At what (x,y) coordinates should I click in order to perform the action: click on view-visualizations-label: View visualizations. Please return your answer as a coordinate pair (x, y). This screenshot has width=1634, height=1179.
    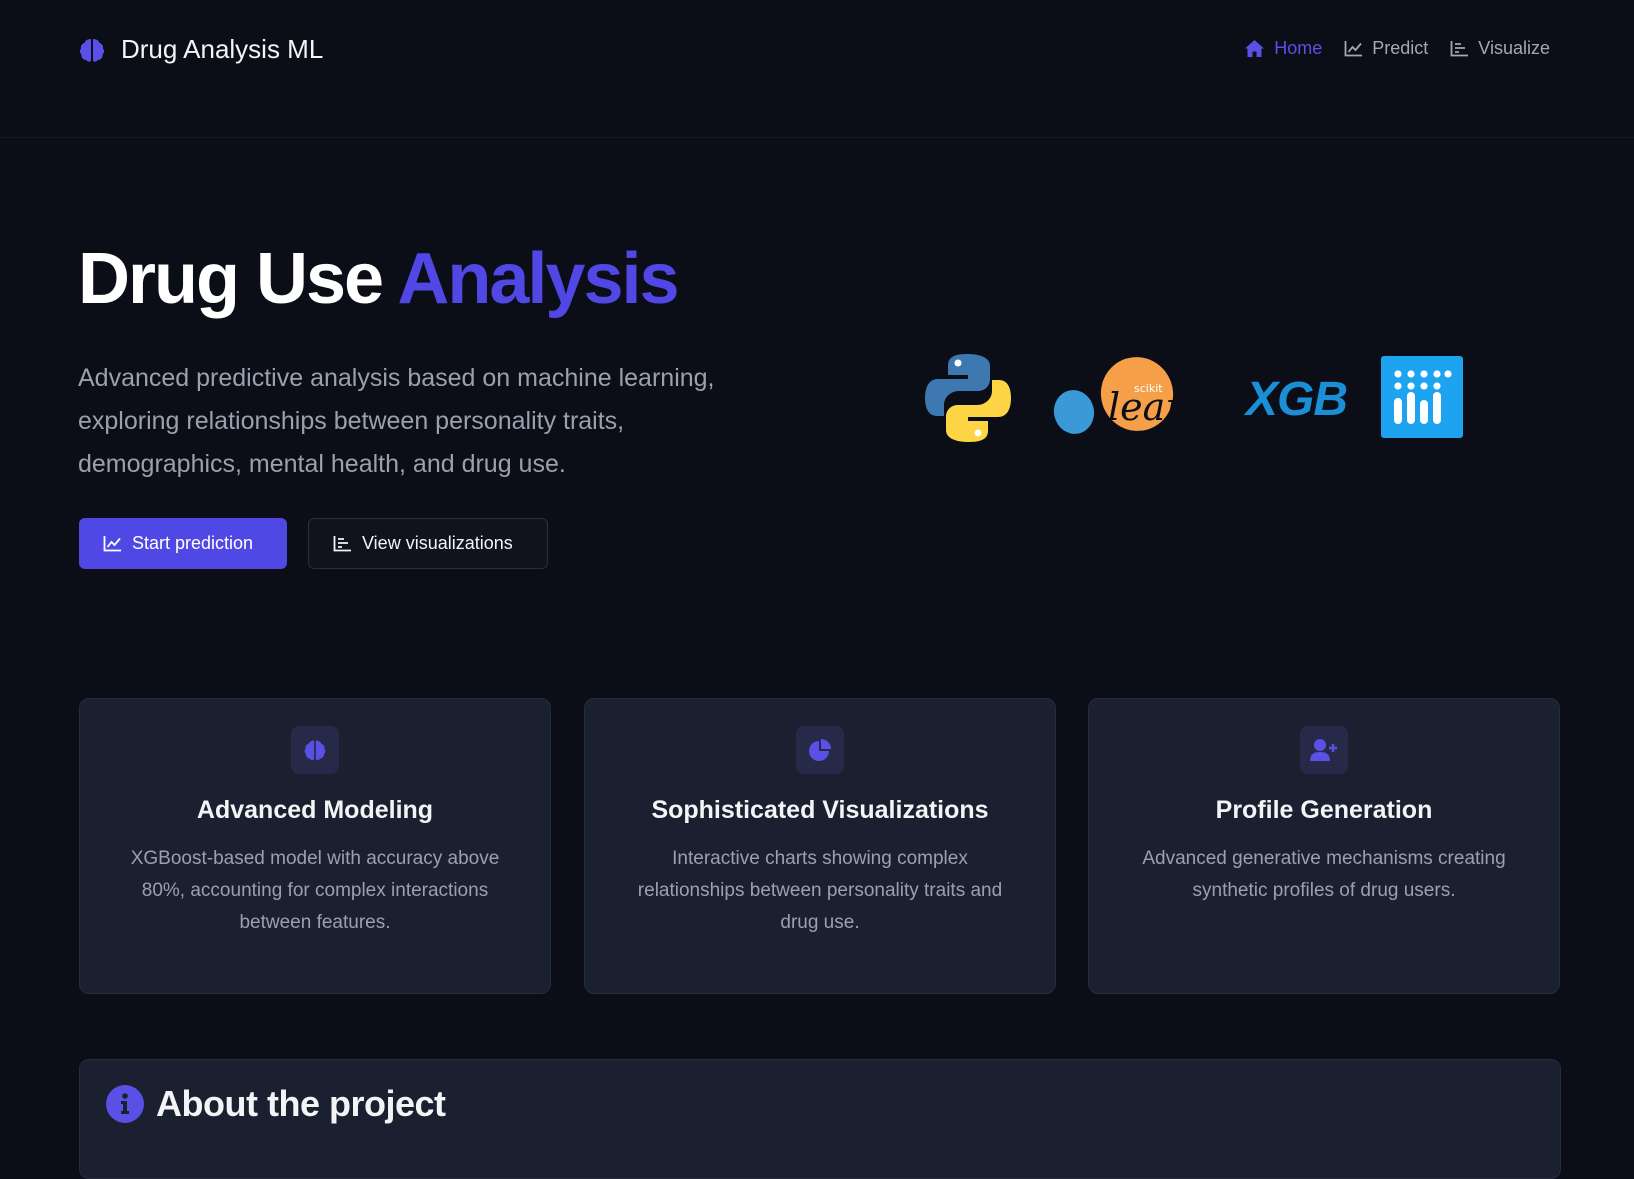
    Looking at the image, I should click on (437, 543).